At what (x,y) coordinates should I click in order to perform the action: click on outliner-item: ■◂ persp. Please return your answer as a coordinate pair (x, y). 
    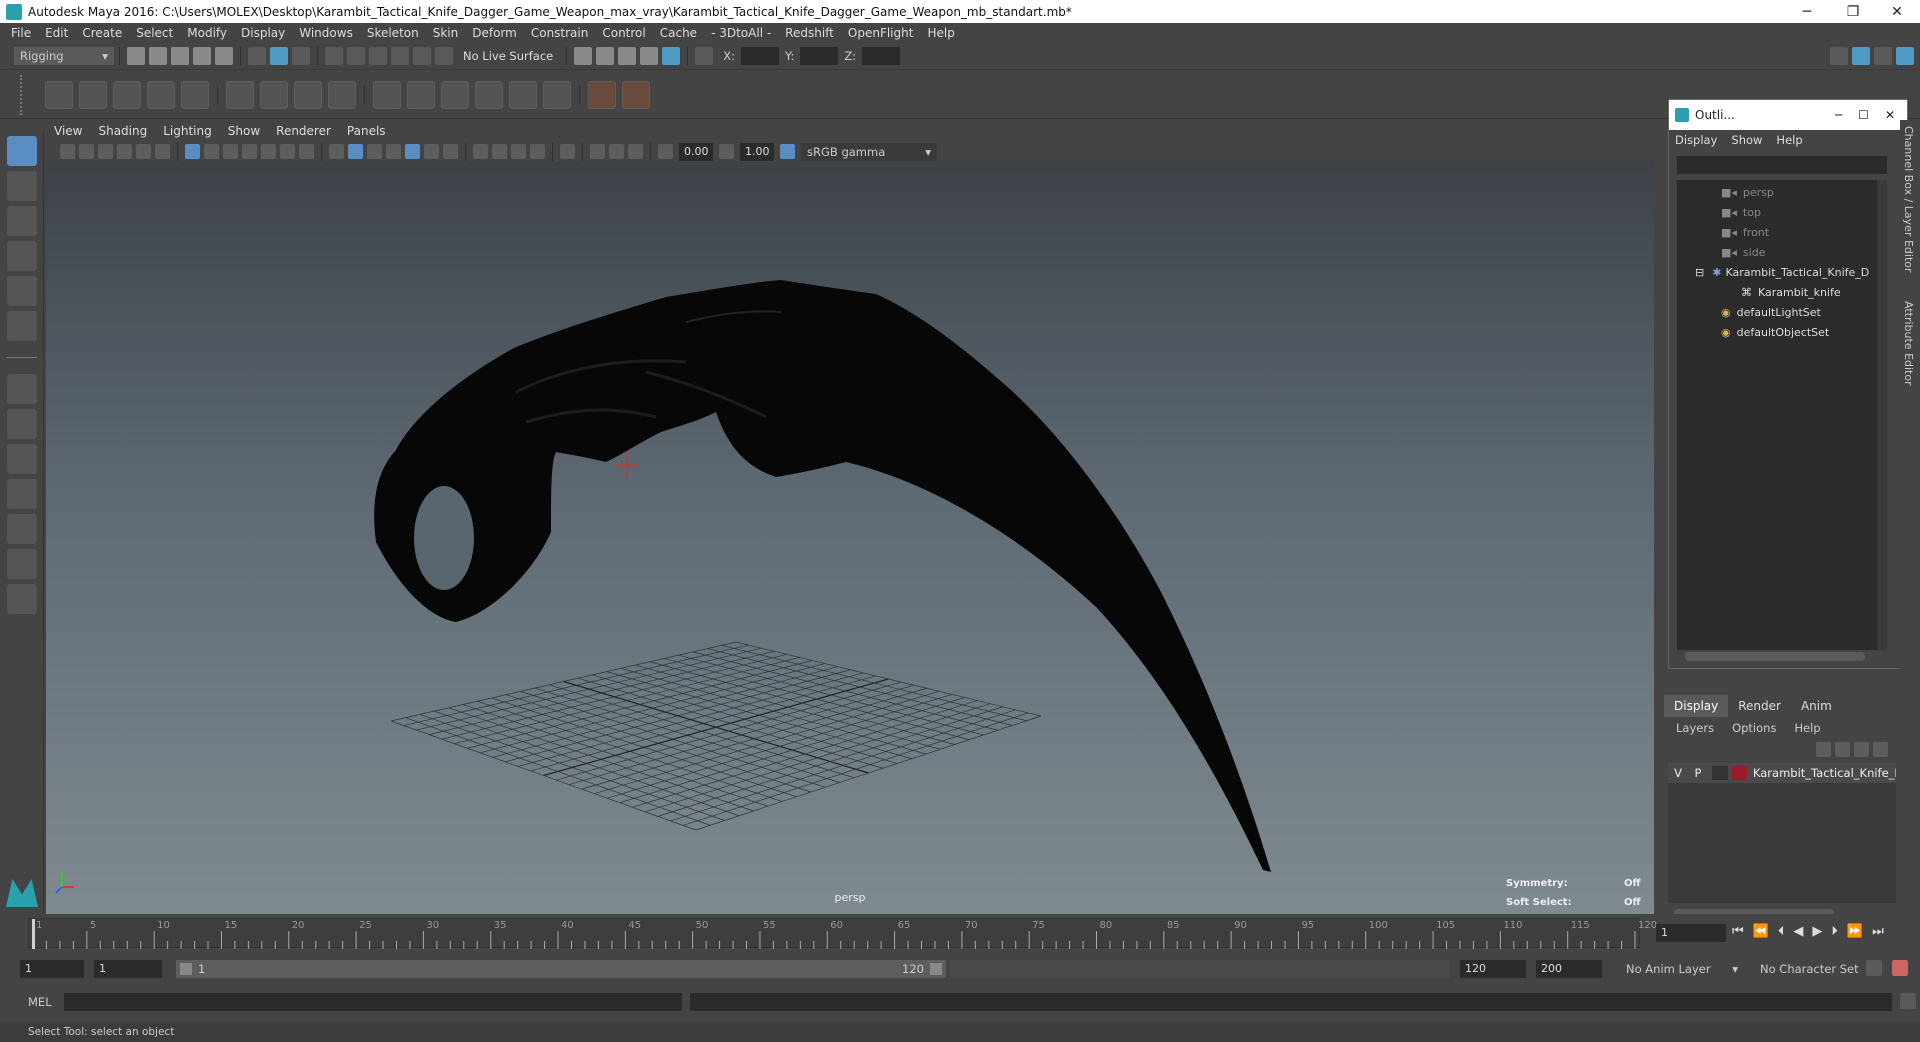
    Looking at the image, I should click on (1782, 192).